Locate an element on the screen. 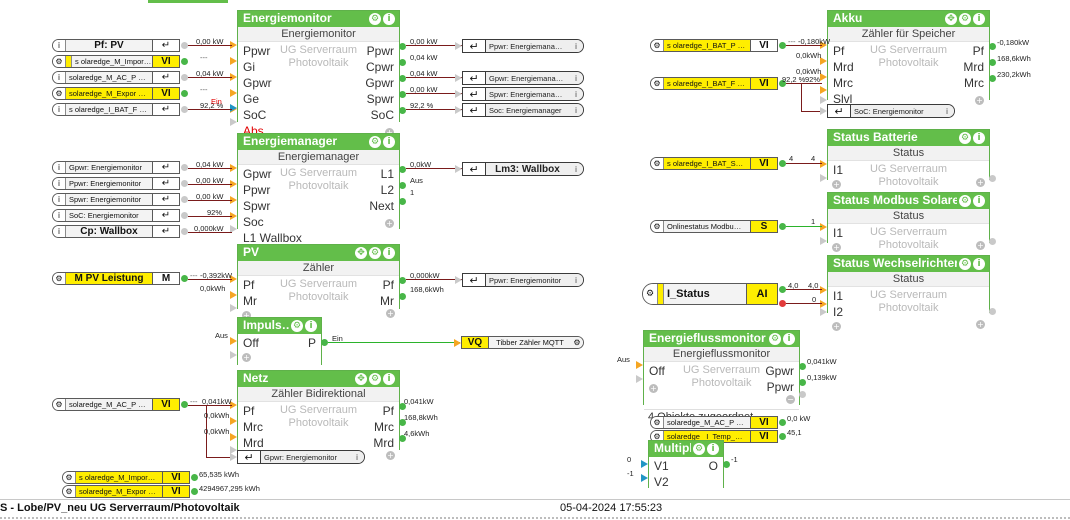 This screenshot has height=520, width=1070. input-pin-label: Mrd is located at coordinates (253, 443).